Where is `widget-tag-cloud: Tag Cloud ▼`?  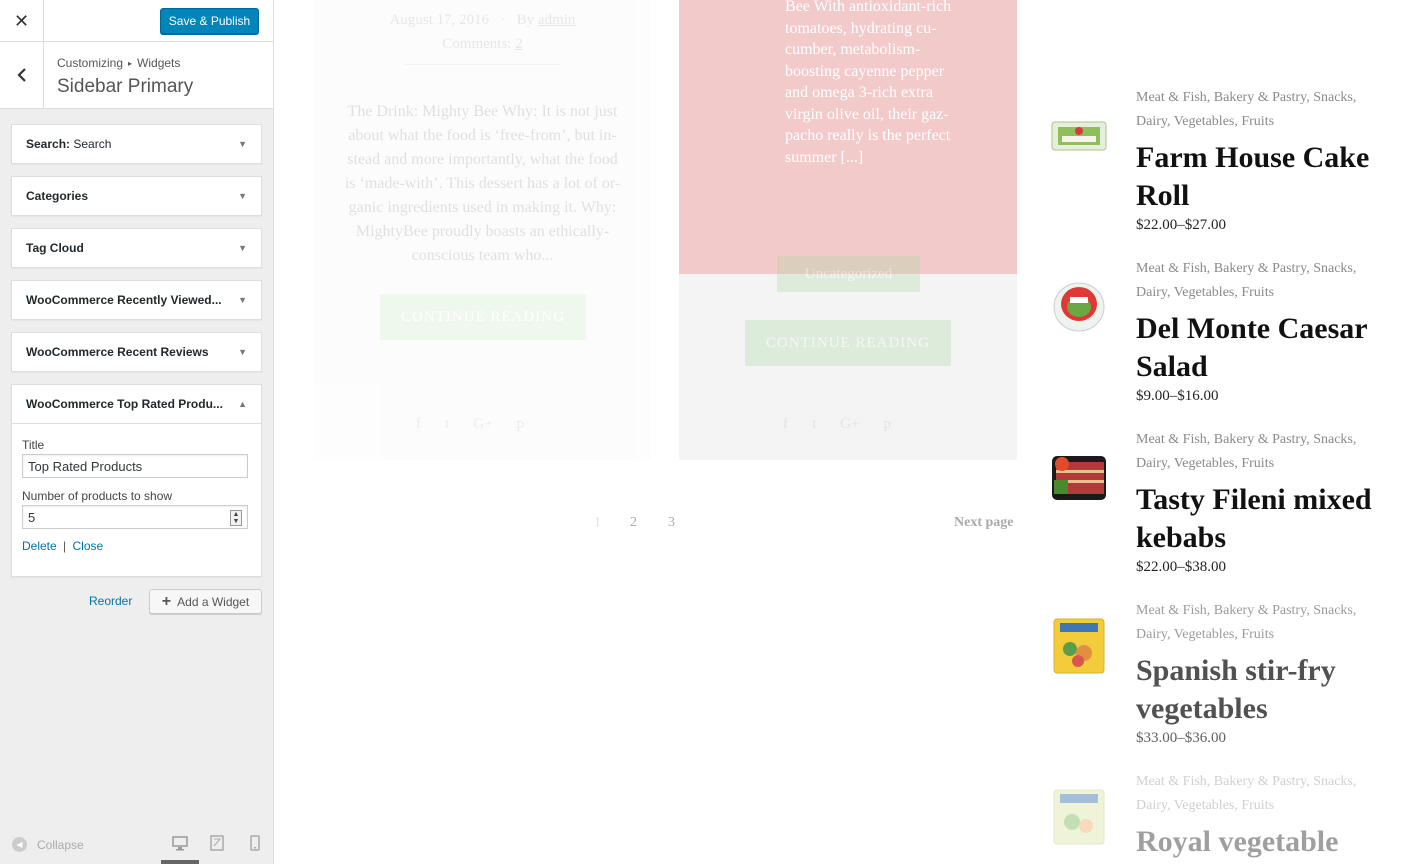 widget-tag-cloud: Tag Cloud ▼ is located at coordinates (136, 248).